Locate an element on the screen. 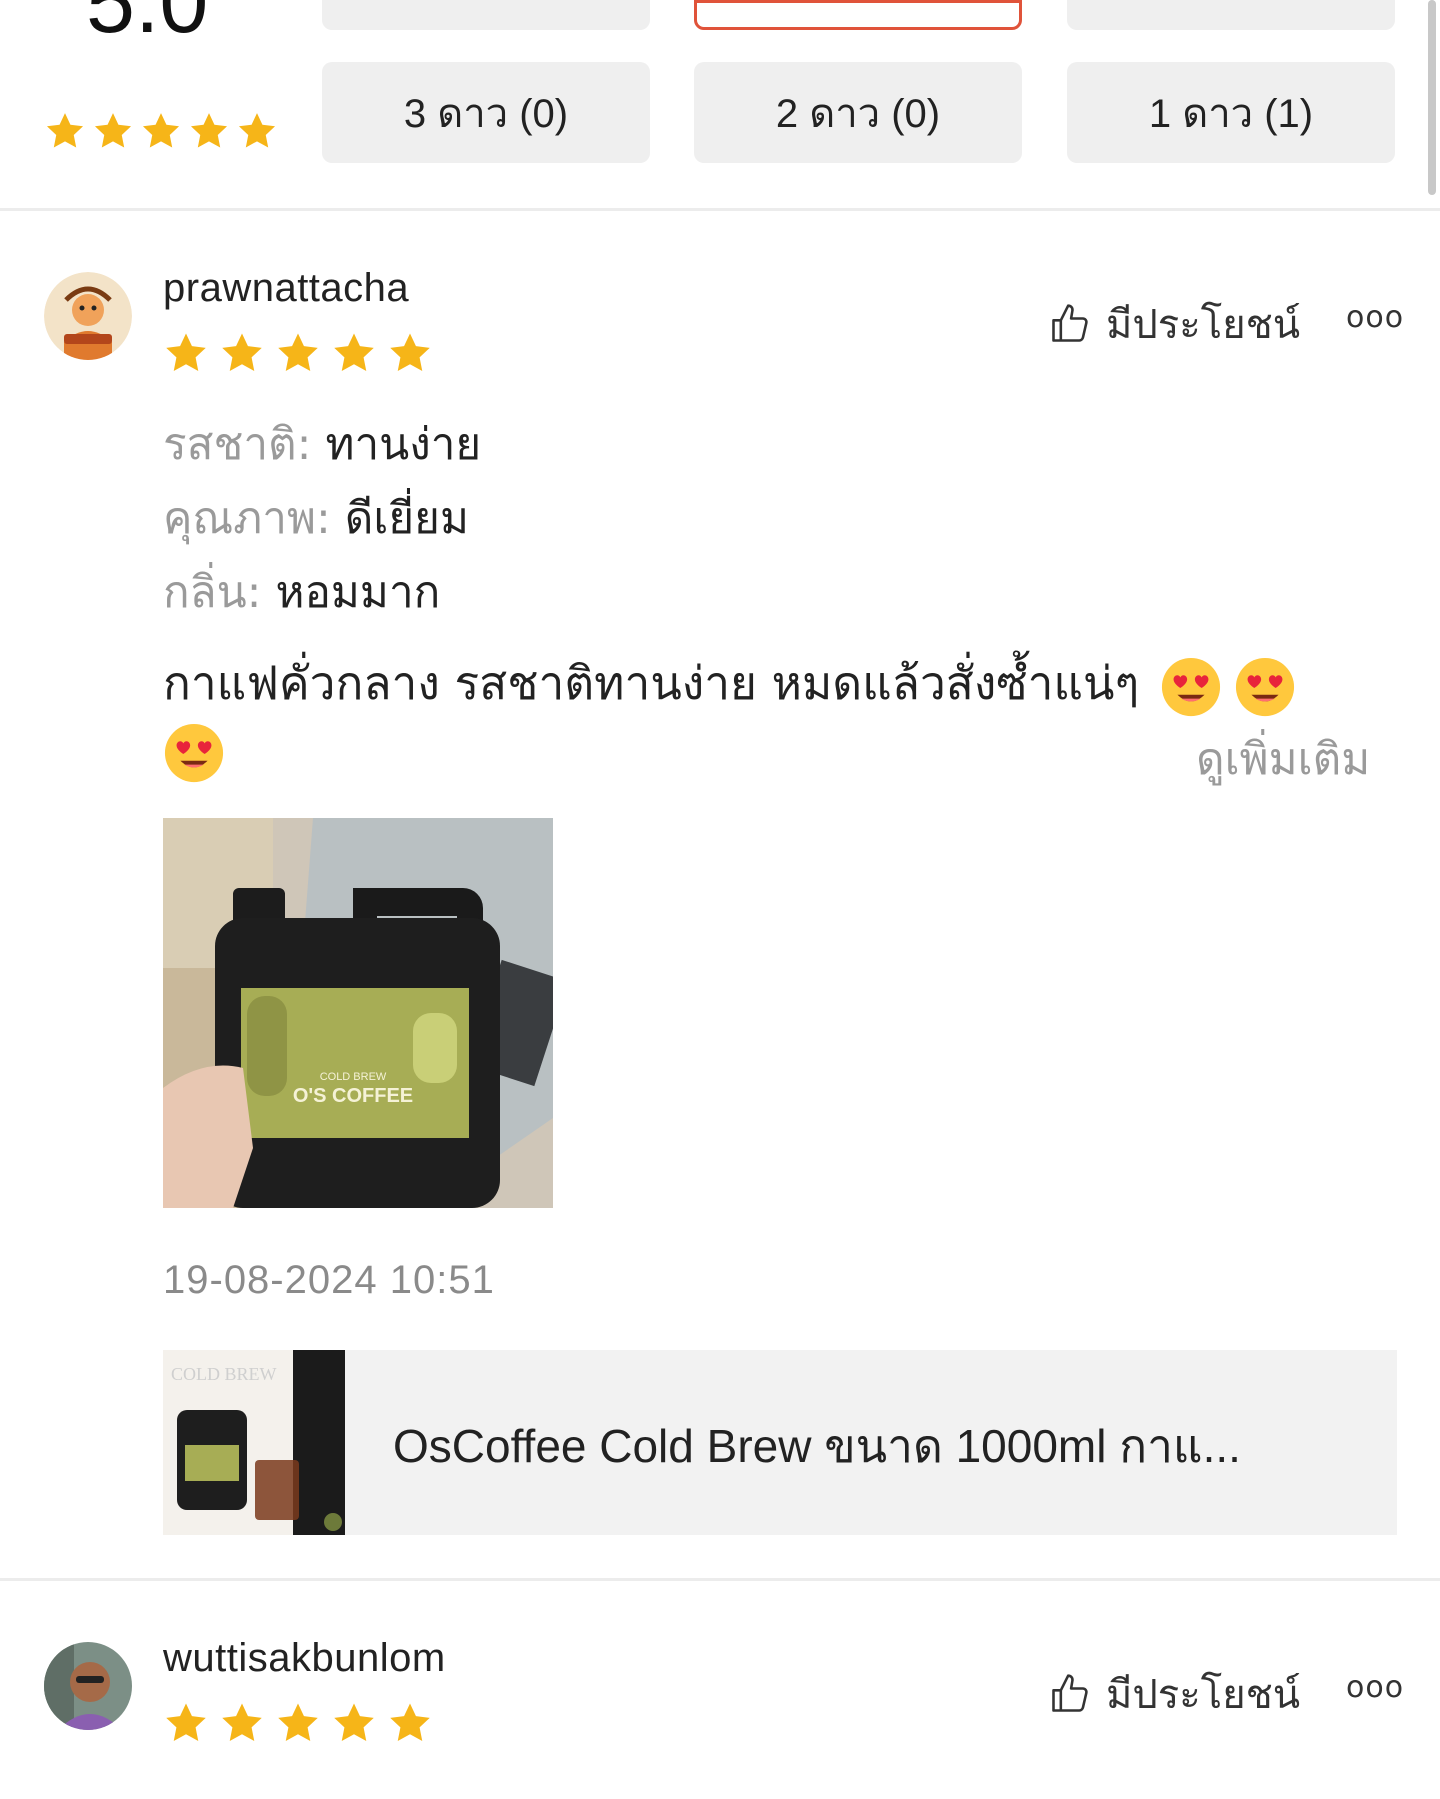 The height and width of the screenshot is (1799, 1440). review-attribute: กลิ่น: หอมมาก is located at coordinates (322, 593).